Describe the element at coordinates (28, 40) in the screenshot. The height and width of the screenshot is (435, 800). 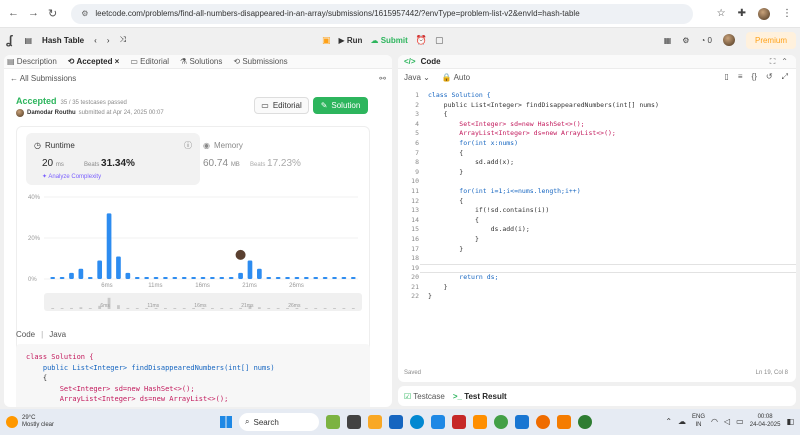
I see `problem-list-icon: ▤` at that location.